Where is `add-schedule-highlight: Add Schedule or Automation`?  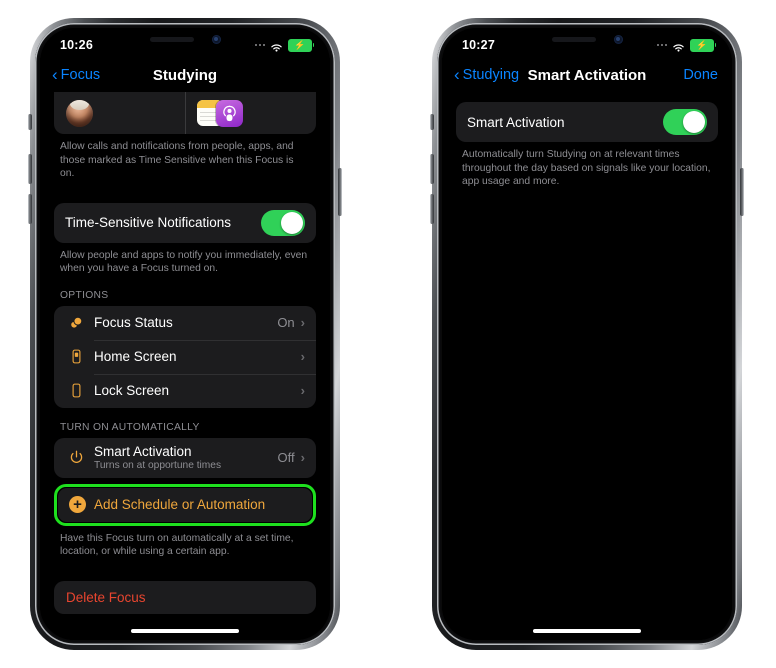 add-schedule-highlight: Add Schedule or Automation is located at coordinates (185, 504).